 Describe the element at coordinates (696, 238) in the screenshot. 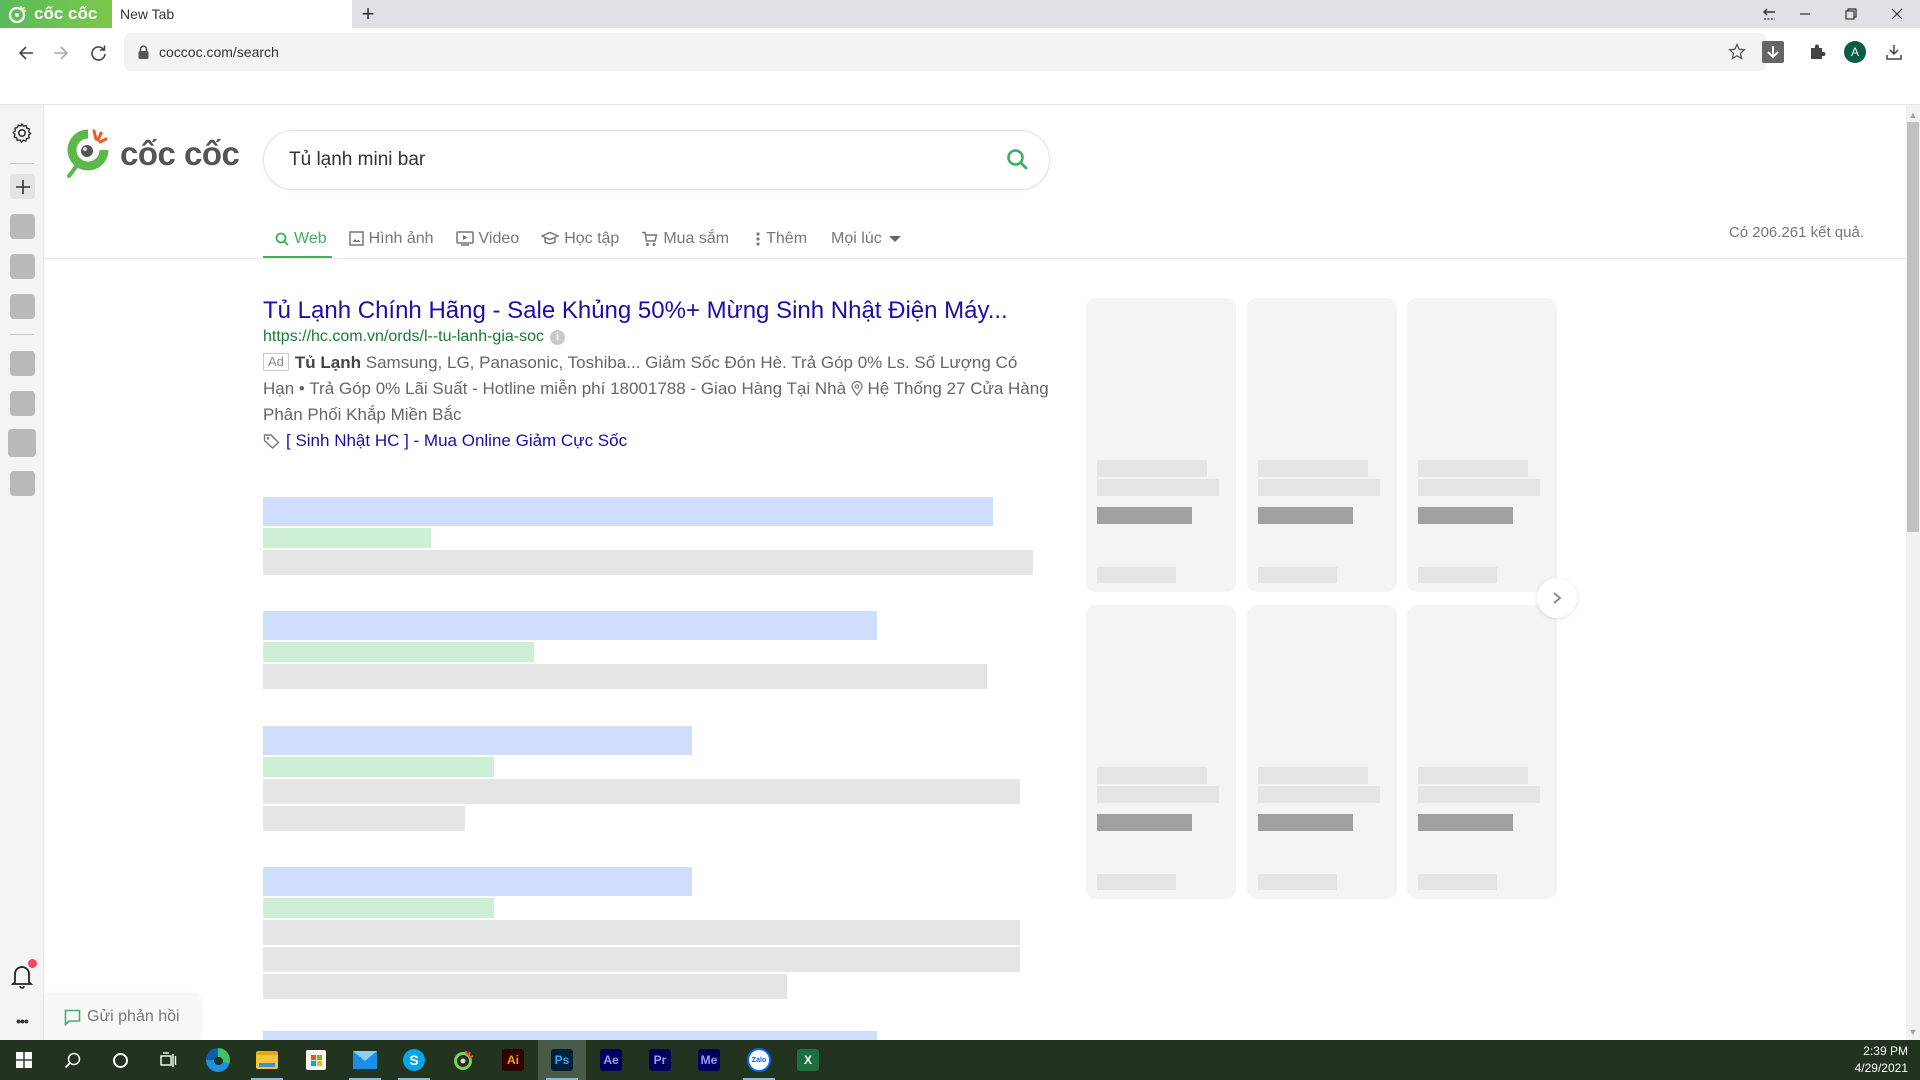

I see `tab-label: Mua sắm` at that location.